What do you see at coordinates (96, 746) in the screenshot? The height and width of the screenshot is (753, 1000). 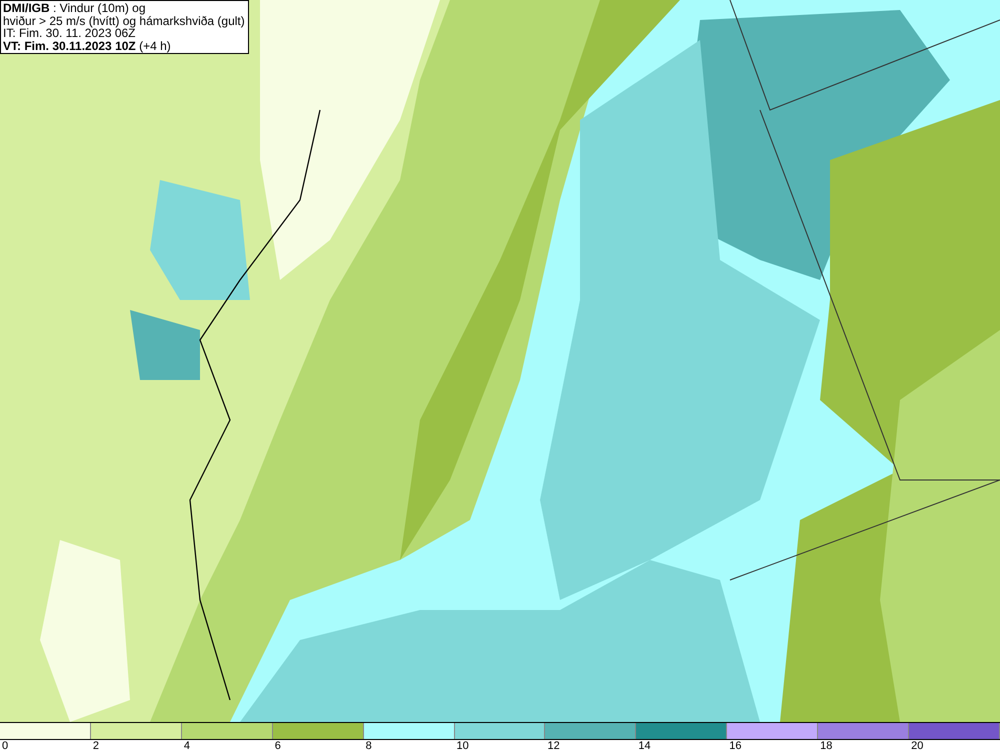 I see `legend-label: 2` at bounding box center [96, 746].